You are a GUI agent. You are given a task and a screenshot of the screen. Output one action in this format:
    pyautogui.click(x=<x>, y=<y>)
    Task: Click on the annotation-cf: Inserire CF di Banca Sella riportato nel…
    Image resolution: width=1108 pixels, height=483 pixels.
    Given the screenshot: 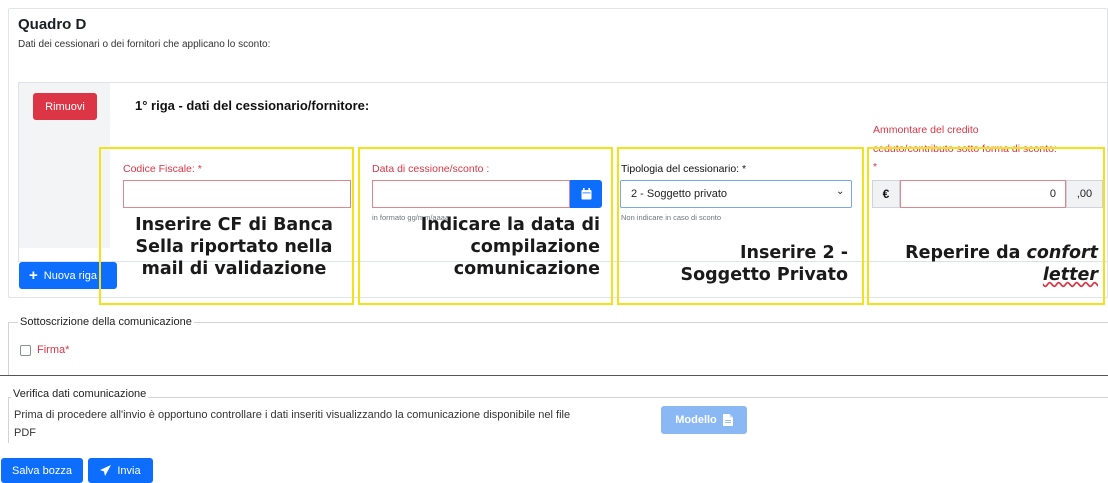 What is the action you would take?
    pyautogui.click(x=234, y=247)
    